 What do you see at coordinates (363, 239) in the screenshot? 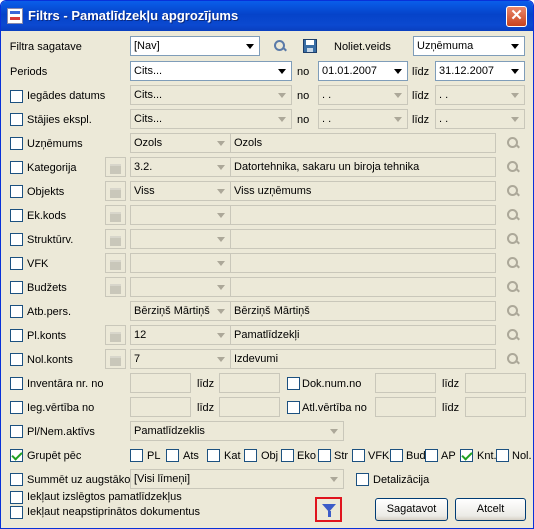
I see `struktv-name-field` at bounding box center [363, 239].